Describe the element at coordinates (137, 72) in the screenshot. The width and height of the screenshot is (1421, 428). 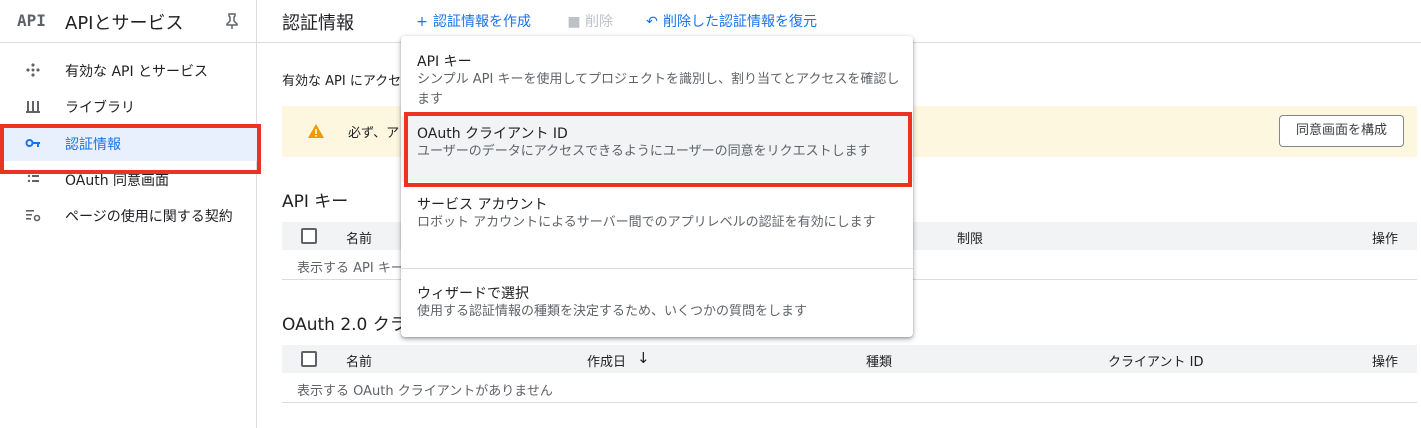
I see `sidebar-item-label: 有効な API とサービス` at that location.